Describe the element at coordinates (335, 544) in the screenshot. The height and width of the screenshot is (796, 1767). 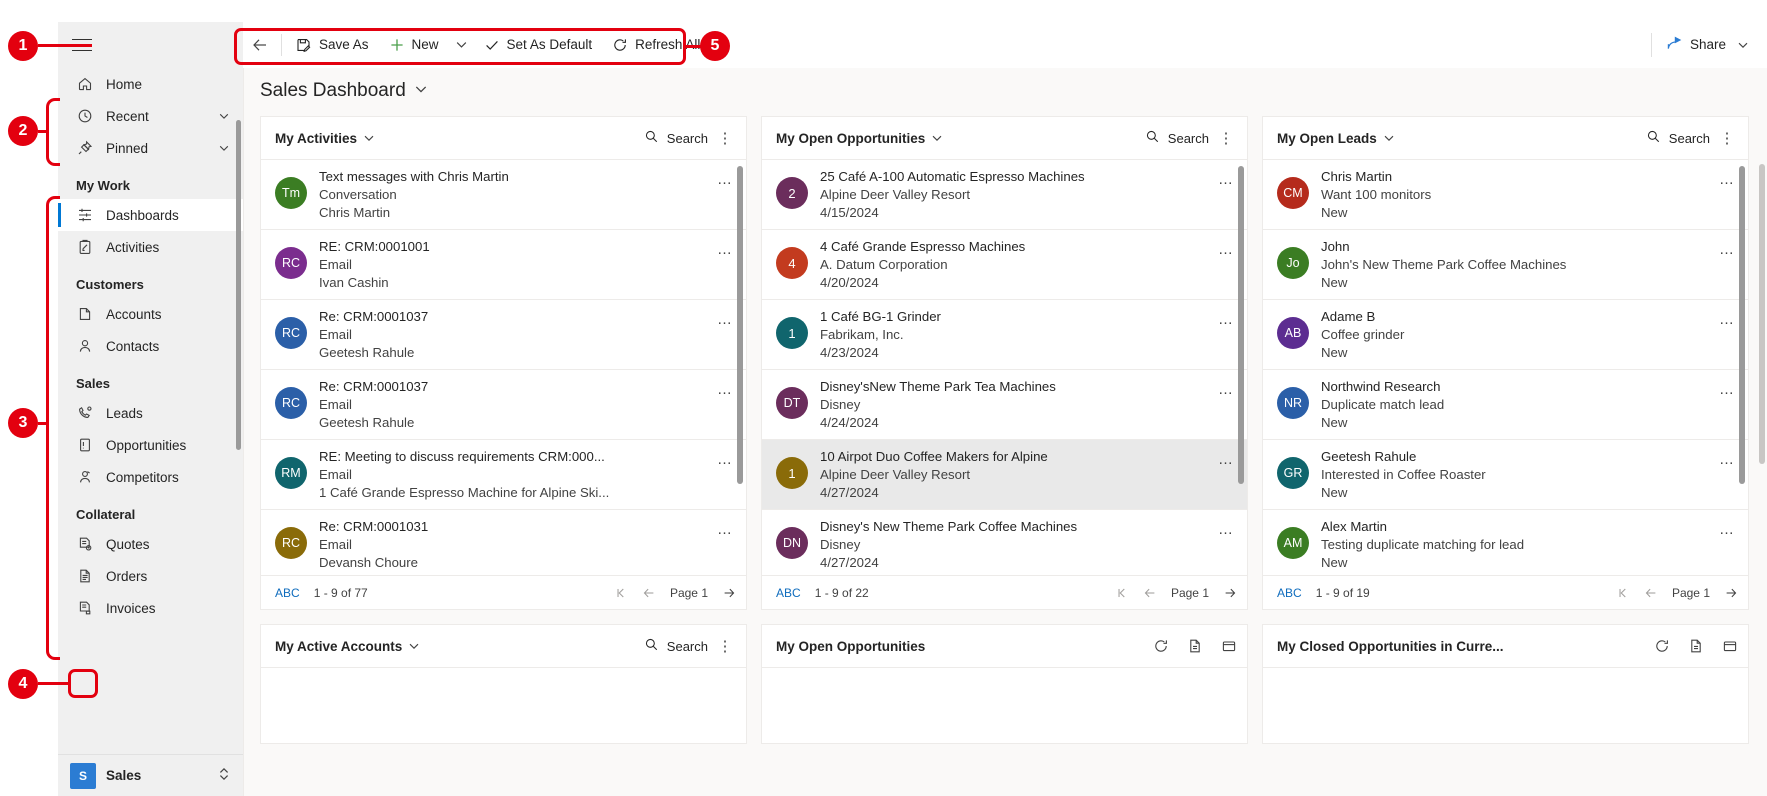
I see `list-item-secondary: Email` at that location.